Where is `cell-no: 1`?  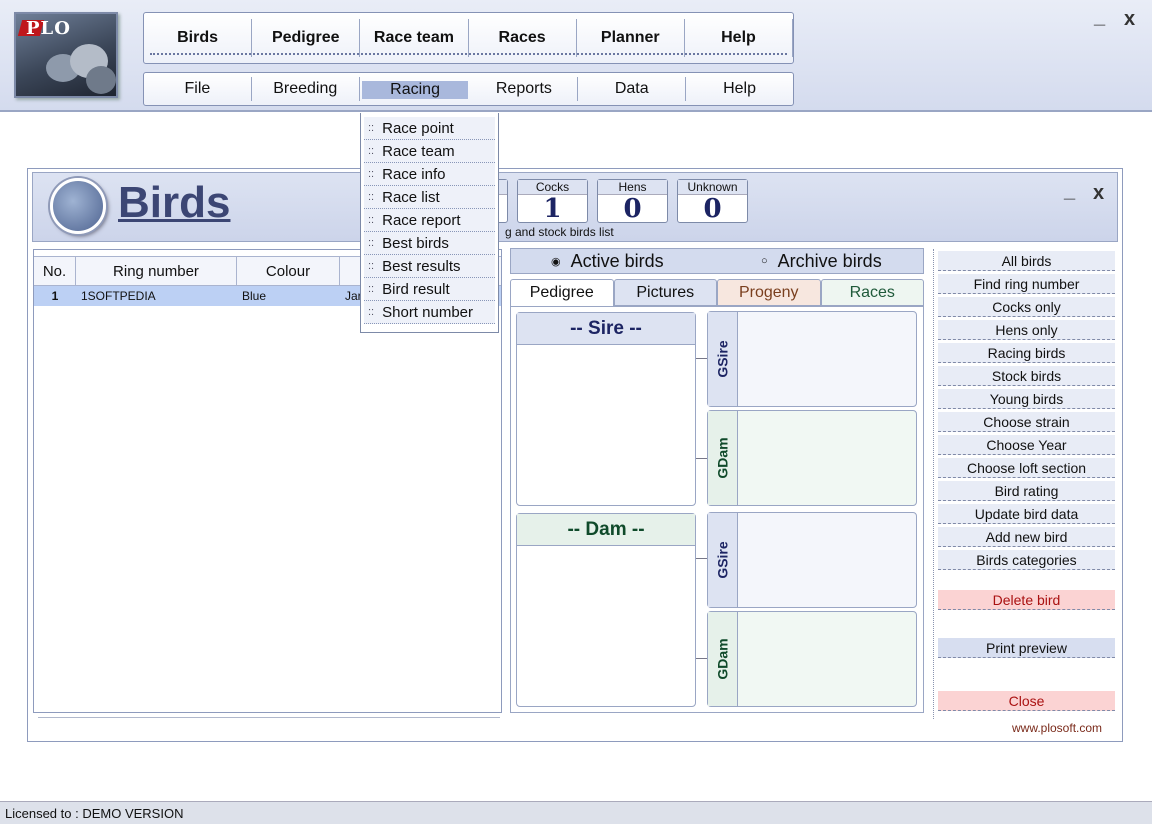 cell-no: 1 is located at coordinates (55, 296).